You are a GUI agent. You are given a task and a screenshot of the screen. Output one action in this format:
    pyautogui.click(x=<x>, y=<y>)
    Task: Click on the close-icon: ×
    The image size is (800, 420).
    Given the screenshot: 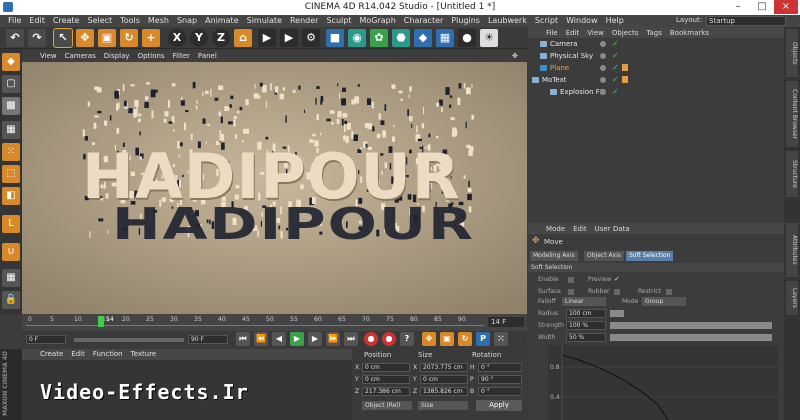 What is the action you would take?
    pyautogui.click(x=786, y=7)
    